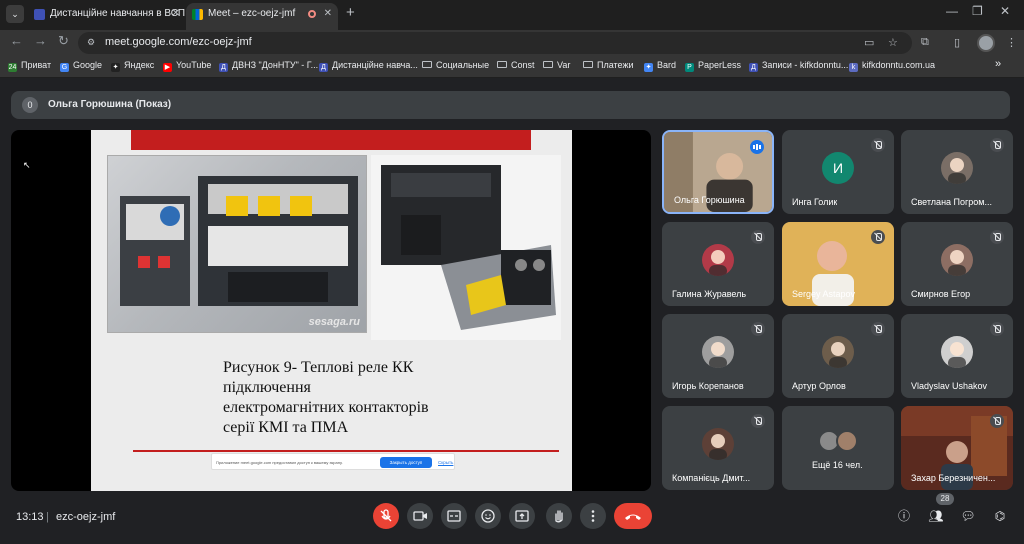 This screenshot has width=1024, height=544. Describe the element at coordinates (977, 11) in the screenshot. I see `restore-icon: ❐` at that location.